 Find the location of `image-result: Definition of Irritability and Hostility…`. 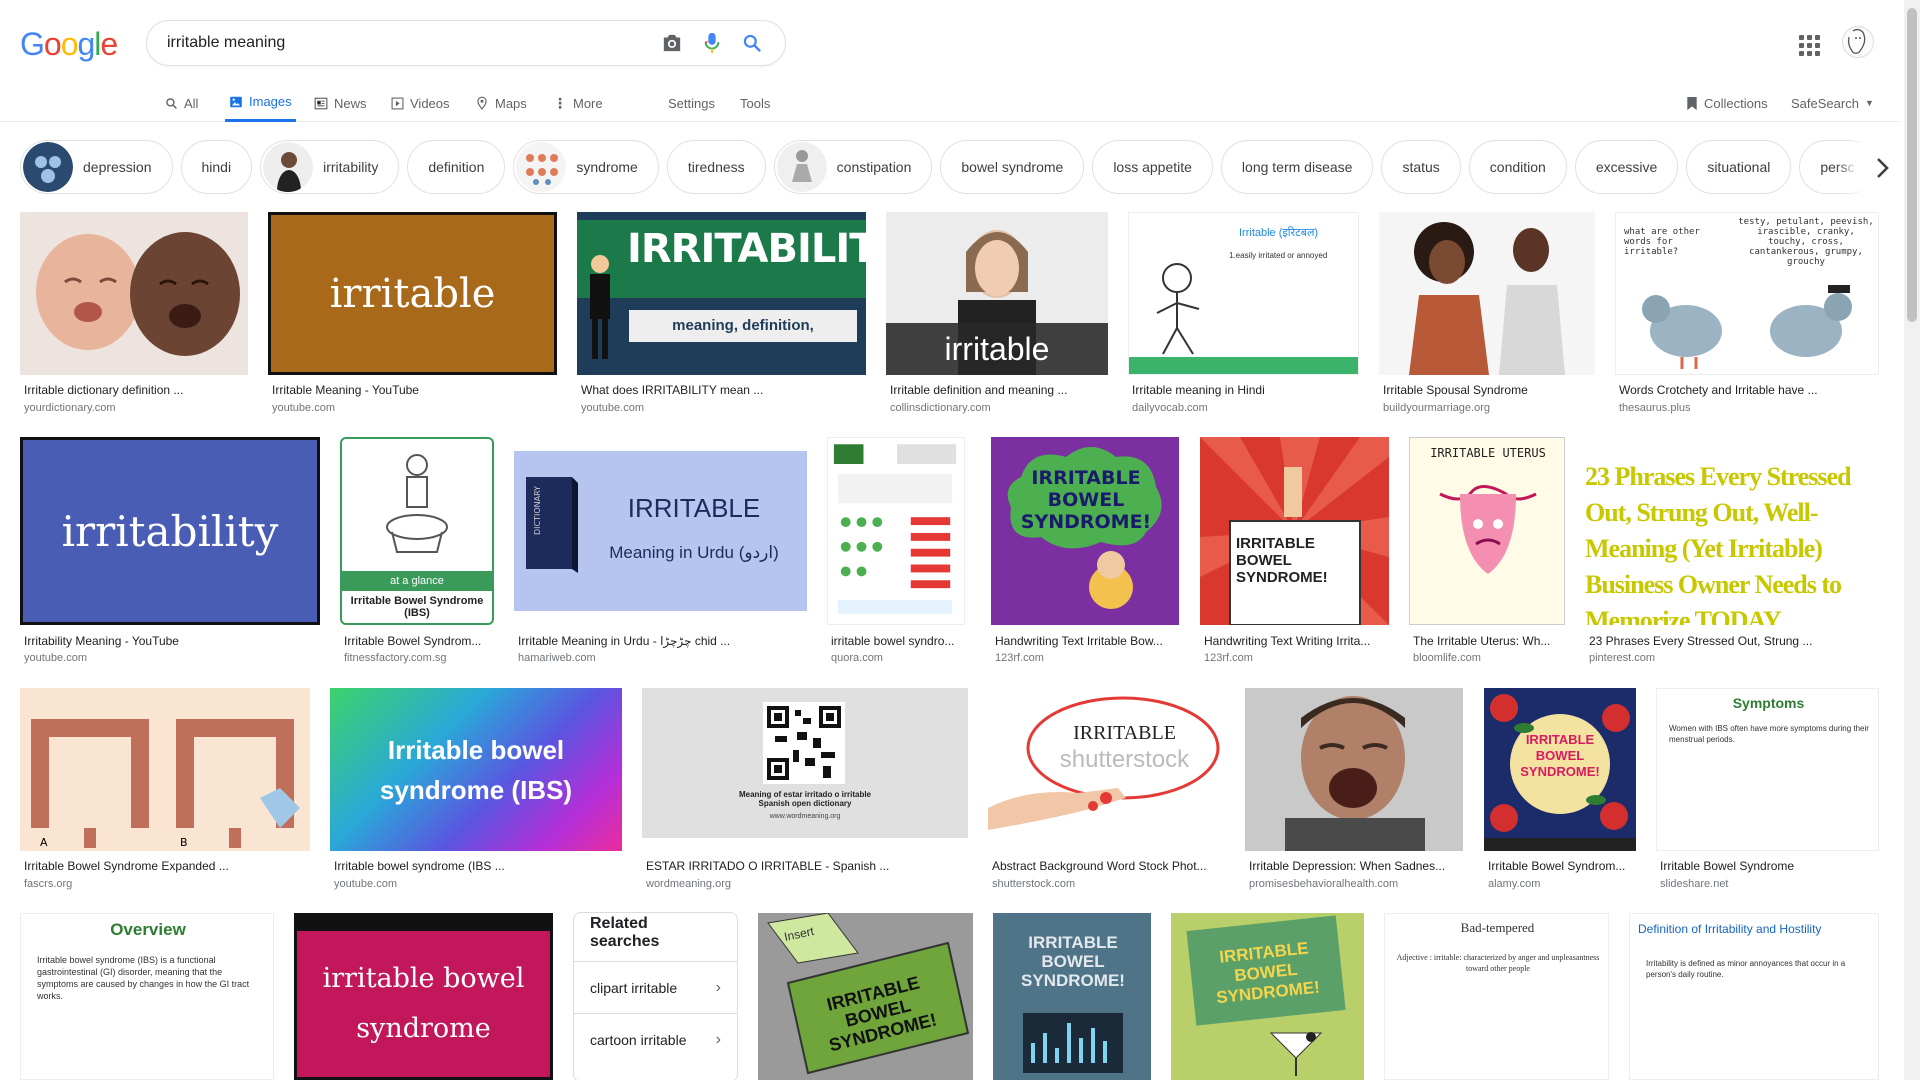

image-result: Definition of Irritability and Hostility… is located at coordinates (1754, 996).